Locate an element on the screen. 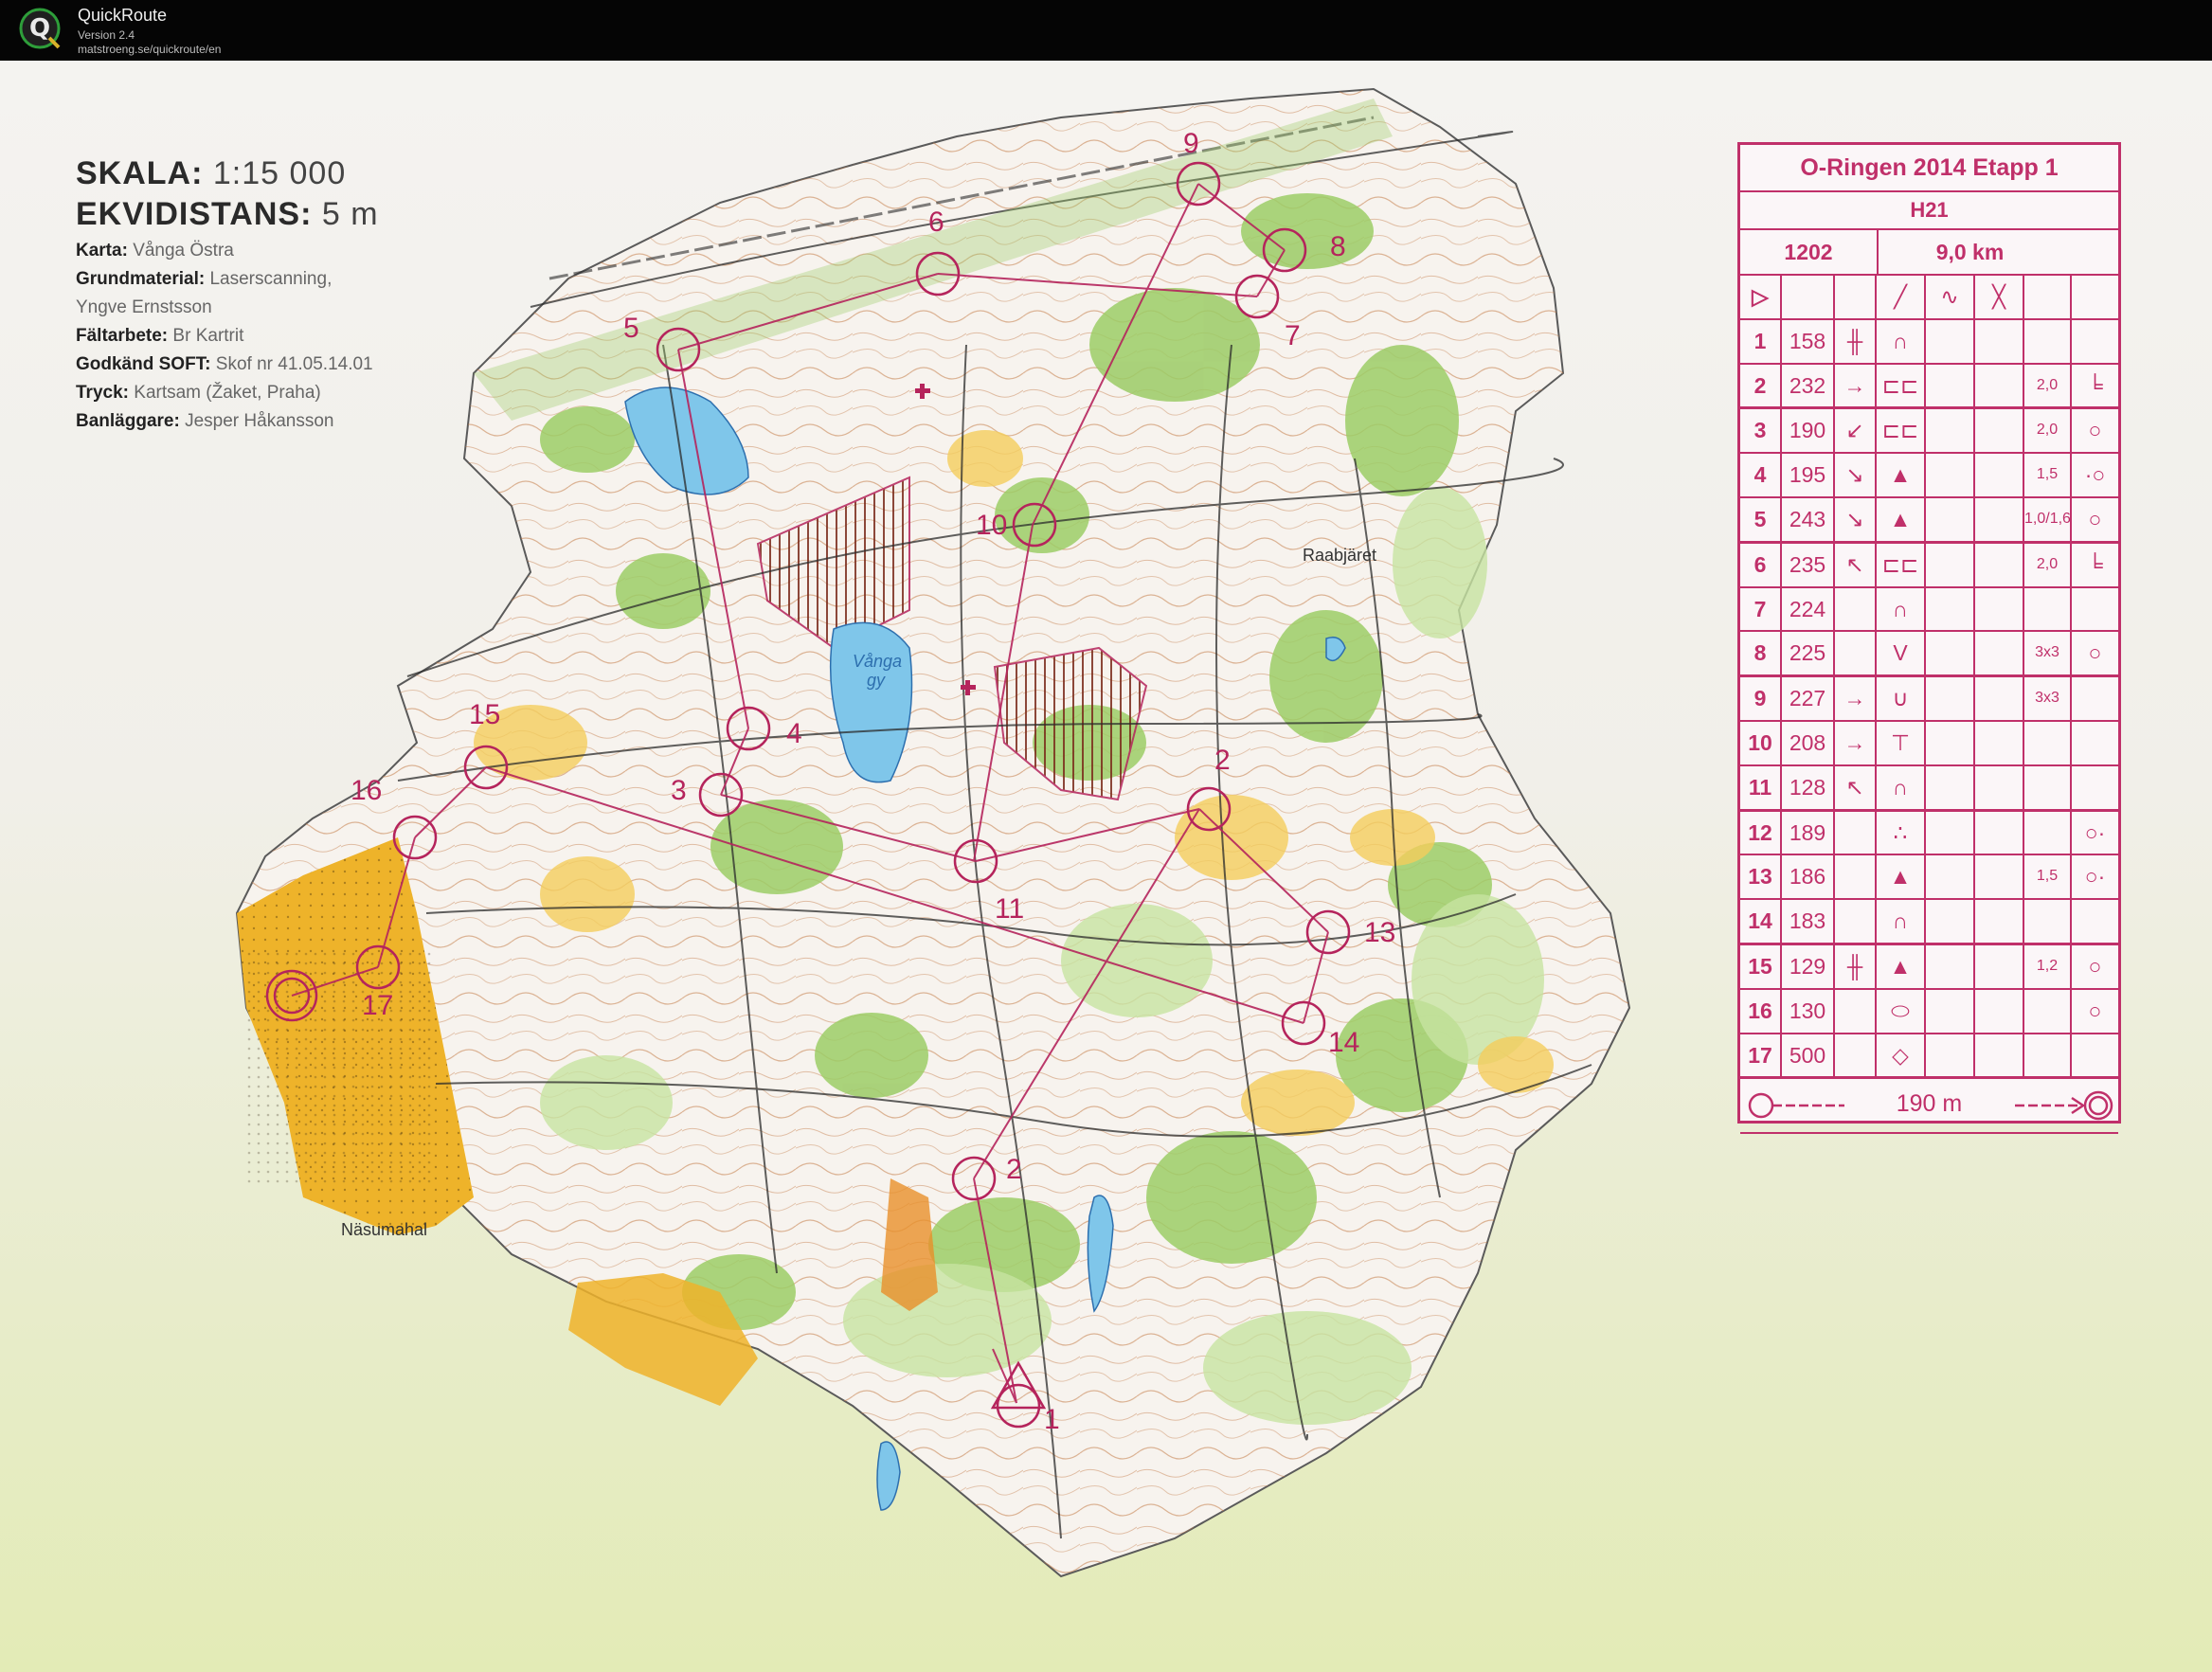  control-code: 128 is located at coordinates (1809, 787).